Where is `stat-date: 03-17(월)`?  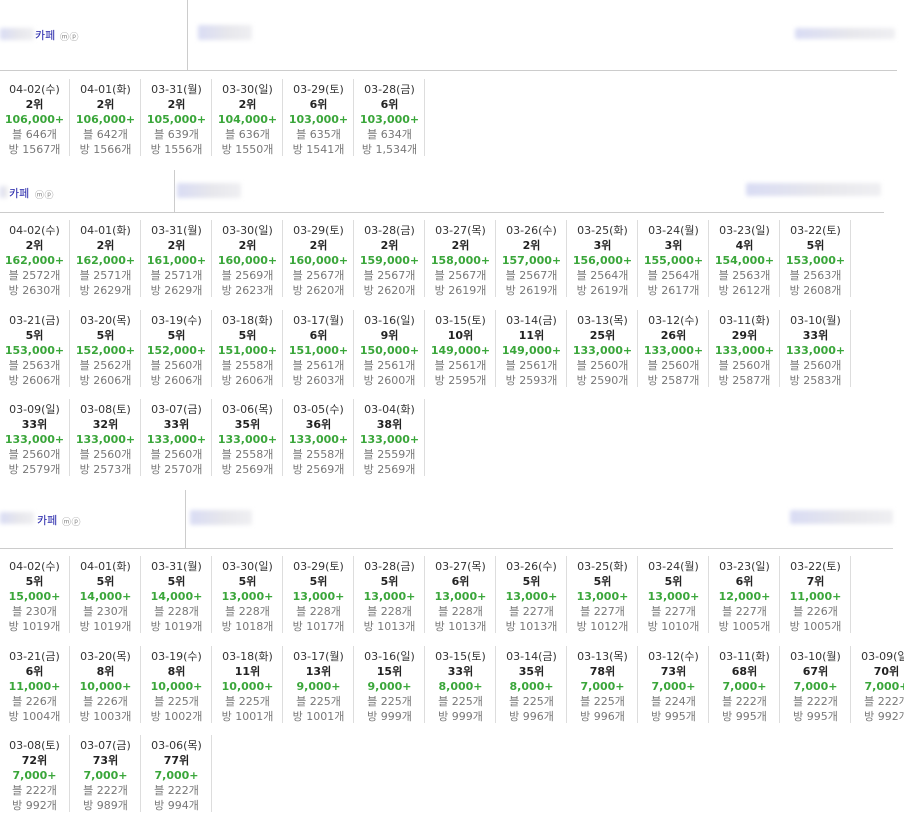 stat-date: 03-17(월) is located at coordinates (318, 320).